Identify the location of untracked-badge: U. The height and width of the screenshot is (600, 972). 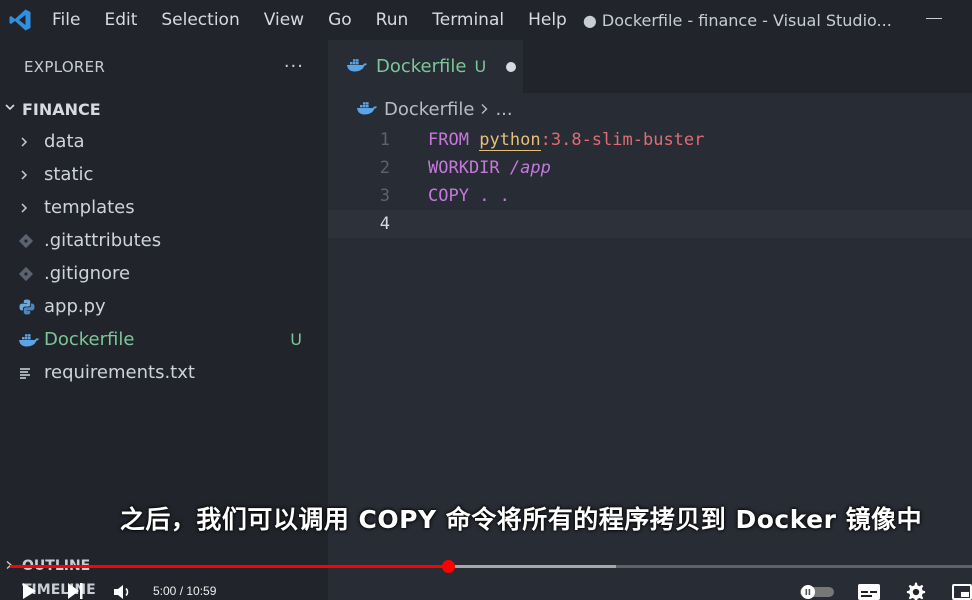
(296, 339).